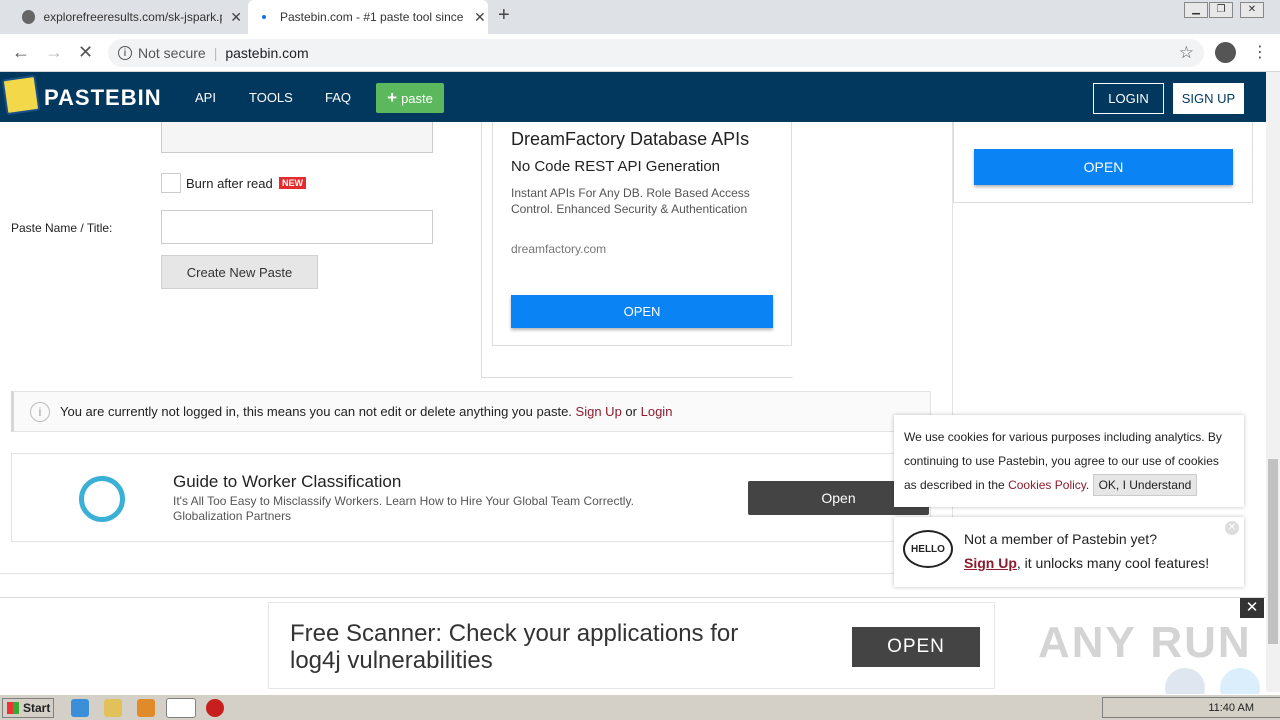 The image size is (1280, 720). What do you see at coordinates (990, 563) in the screenshot?
I see `member-signup-link: Sign Up` at bounding box center [990, 563].